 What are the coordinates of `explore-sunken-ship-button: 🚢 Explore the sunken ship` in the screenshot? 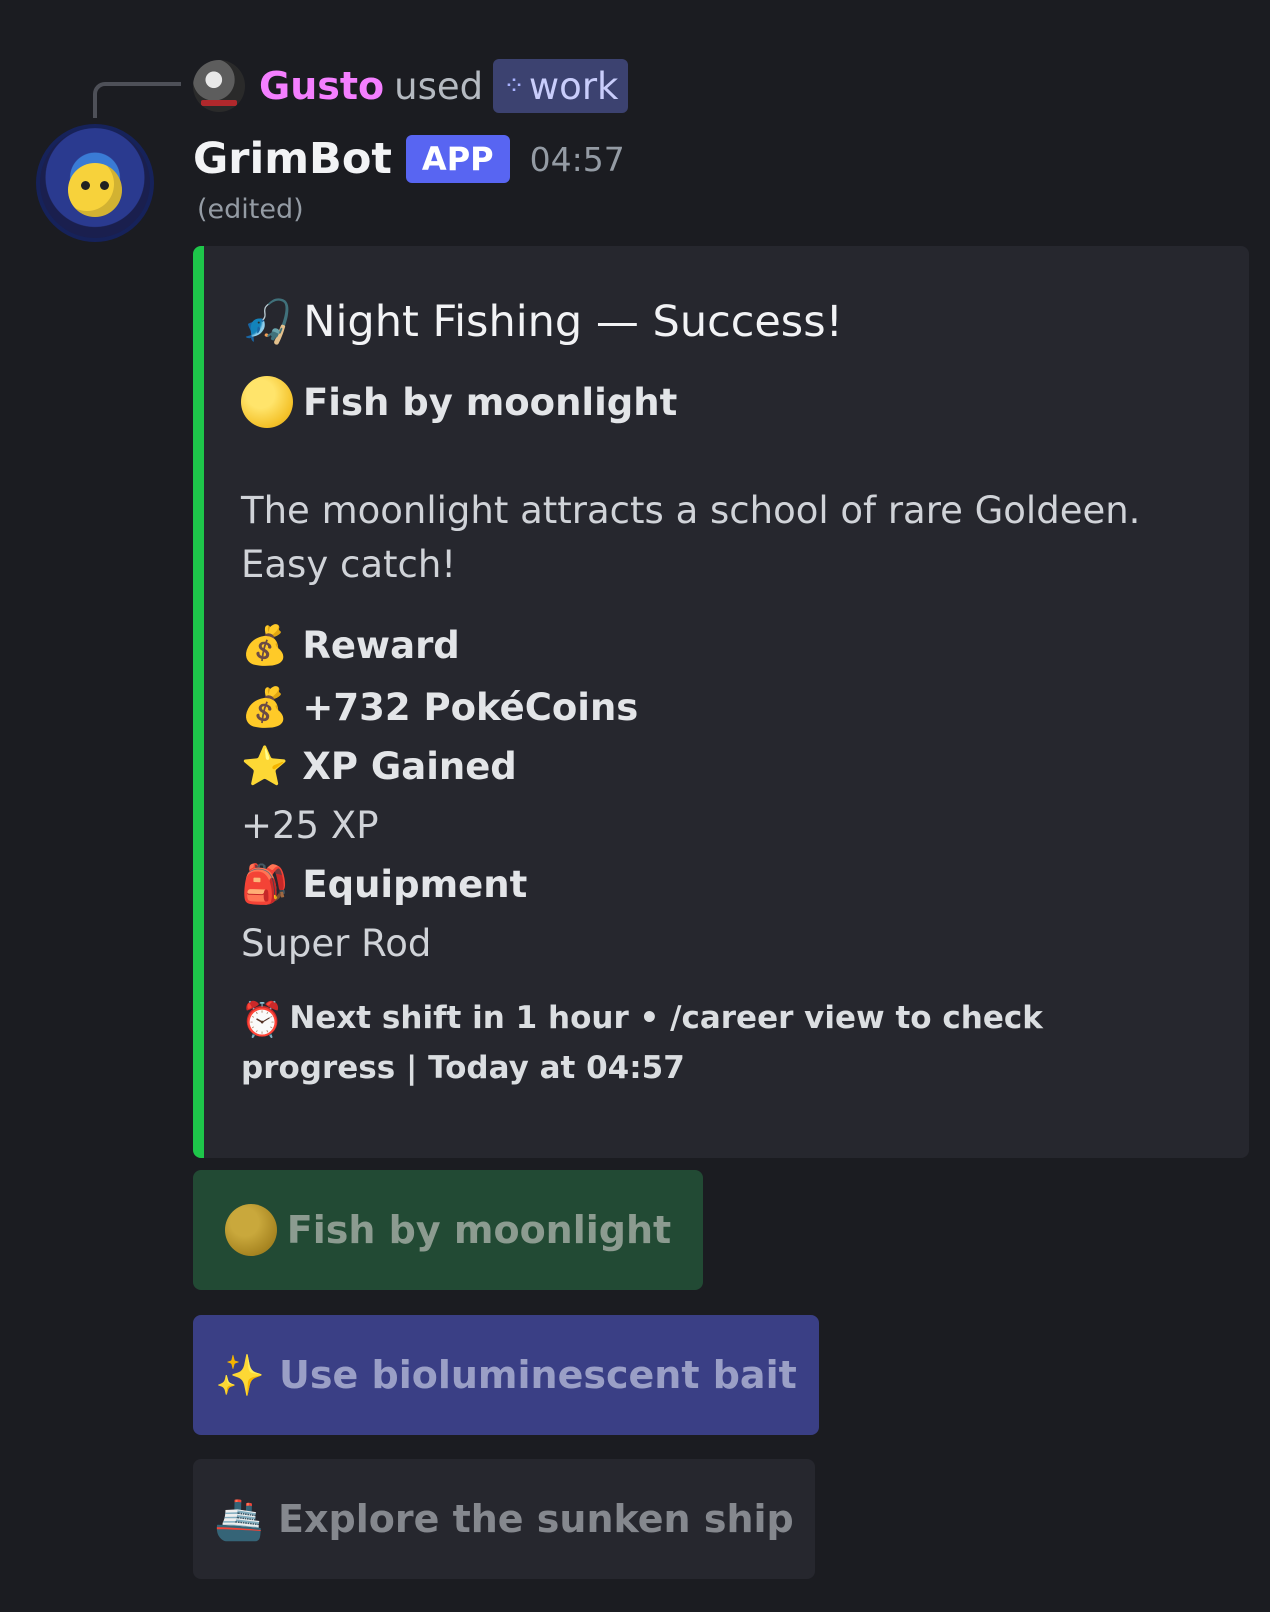 It's located at (504, 1519).